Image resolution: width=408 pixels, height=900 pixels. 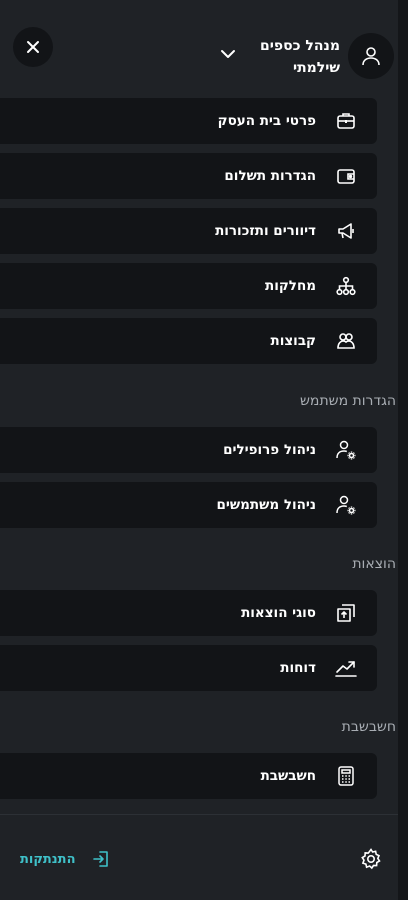 I want to click on org-chart-icon, so click(x=346, y=286).